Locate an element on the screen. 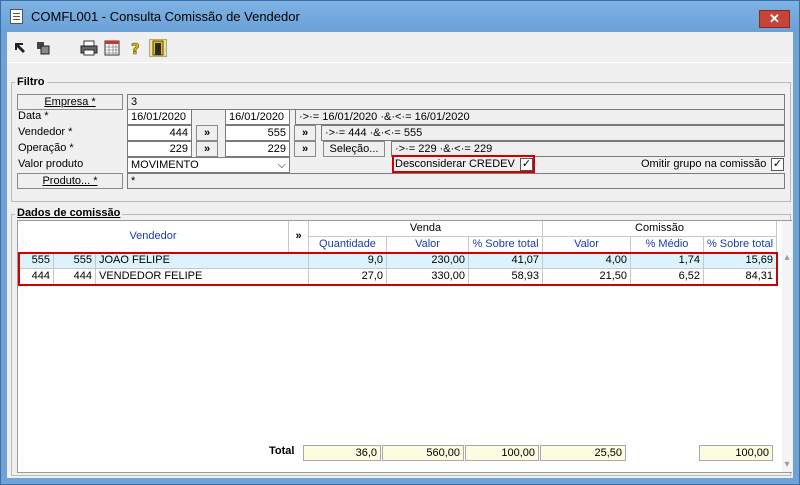  print-icon is located at coordinates (89, 48).